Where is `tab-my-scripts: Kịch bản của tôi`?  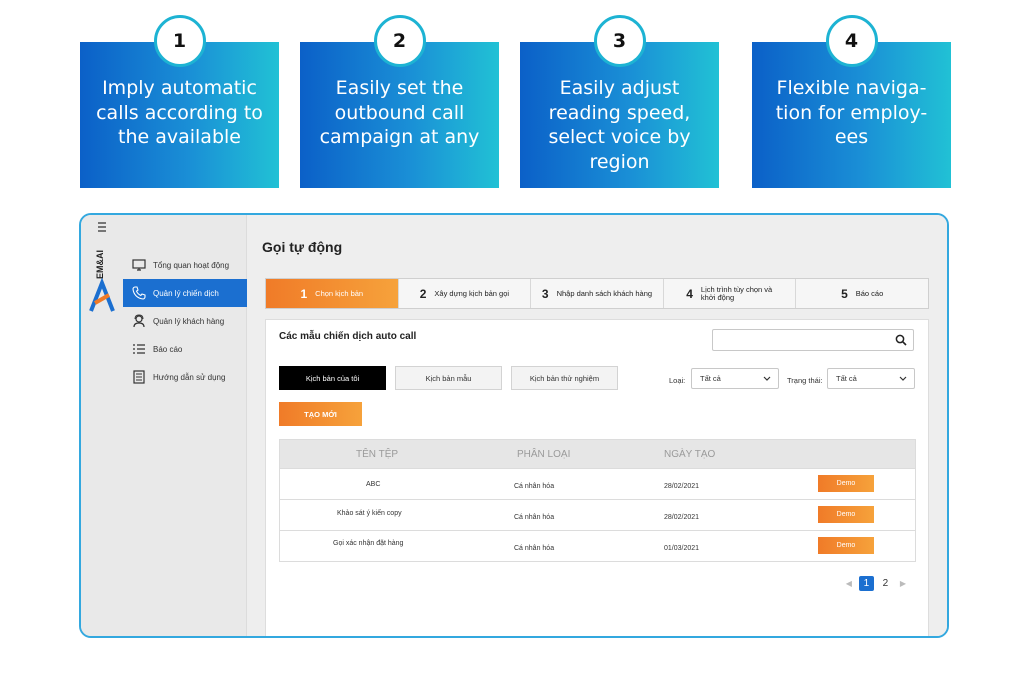
tab-my-scripts: Kịch bản của tôi is located at coordinates (332, 378).